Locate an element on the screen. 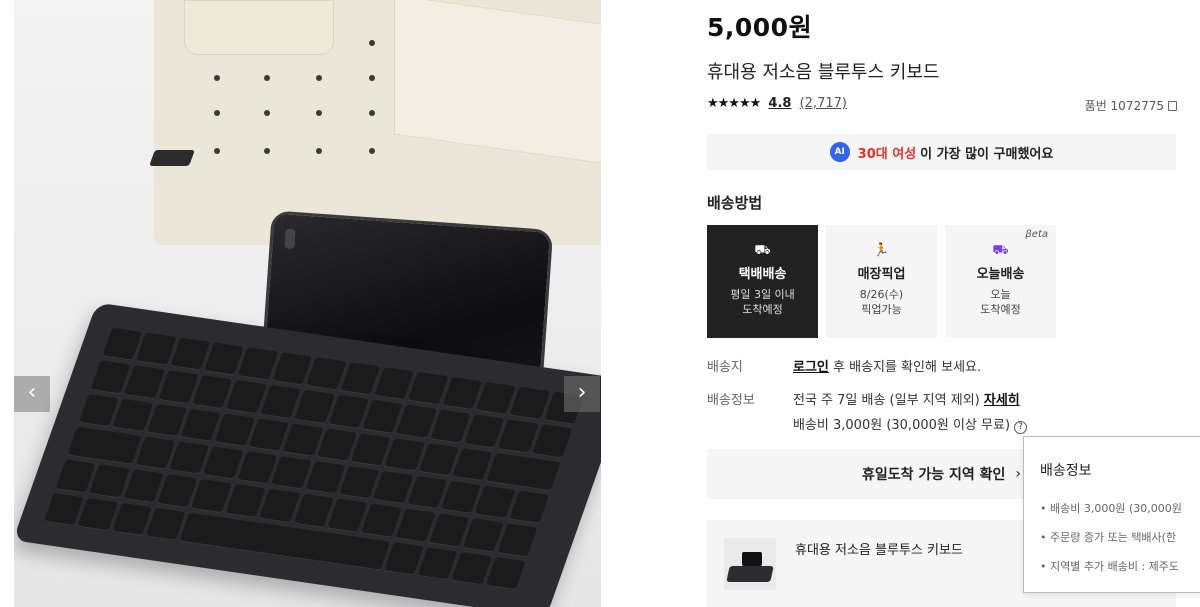 The width and height of the screenshot is (1200, 607). shipping-option-name: 택배배송 is located at coordinates (762, 274).